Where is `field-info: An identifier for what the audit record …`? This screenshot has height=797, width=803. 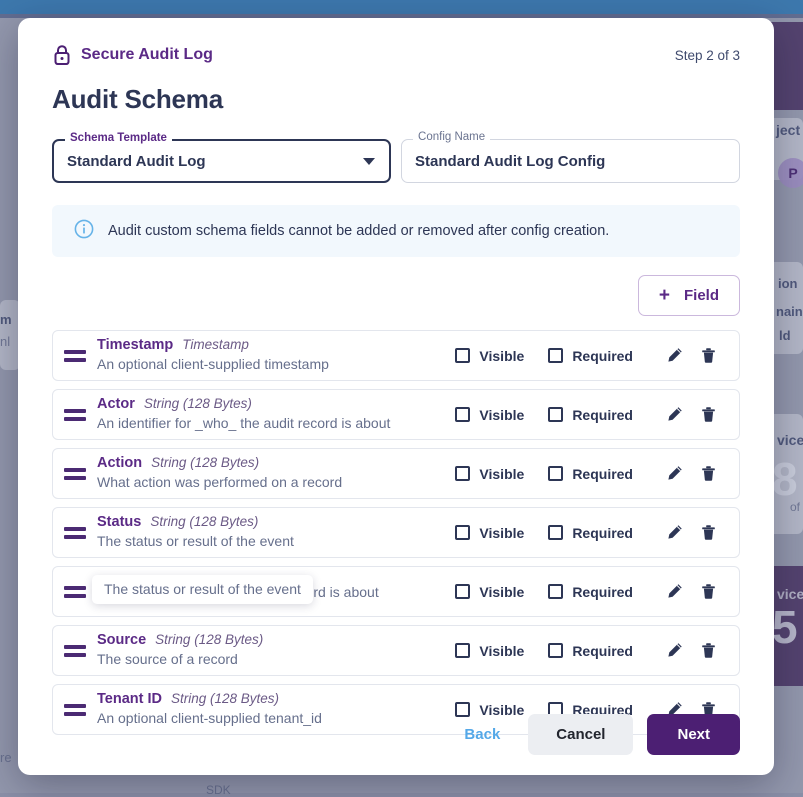 field-info: An identifier for what the audit record … is located at coordinates (276, 592).